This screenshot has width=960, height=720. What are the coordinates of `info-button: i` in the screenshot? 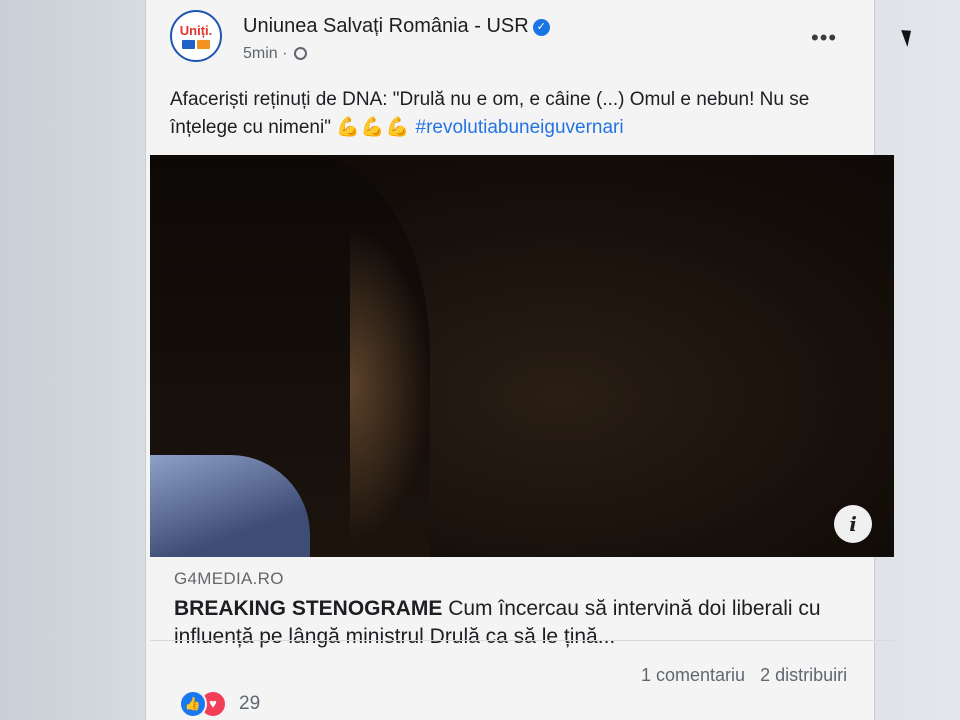 It's located at (853, 524).